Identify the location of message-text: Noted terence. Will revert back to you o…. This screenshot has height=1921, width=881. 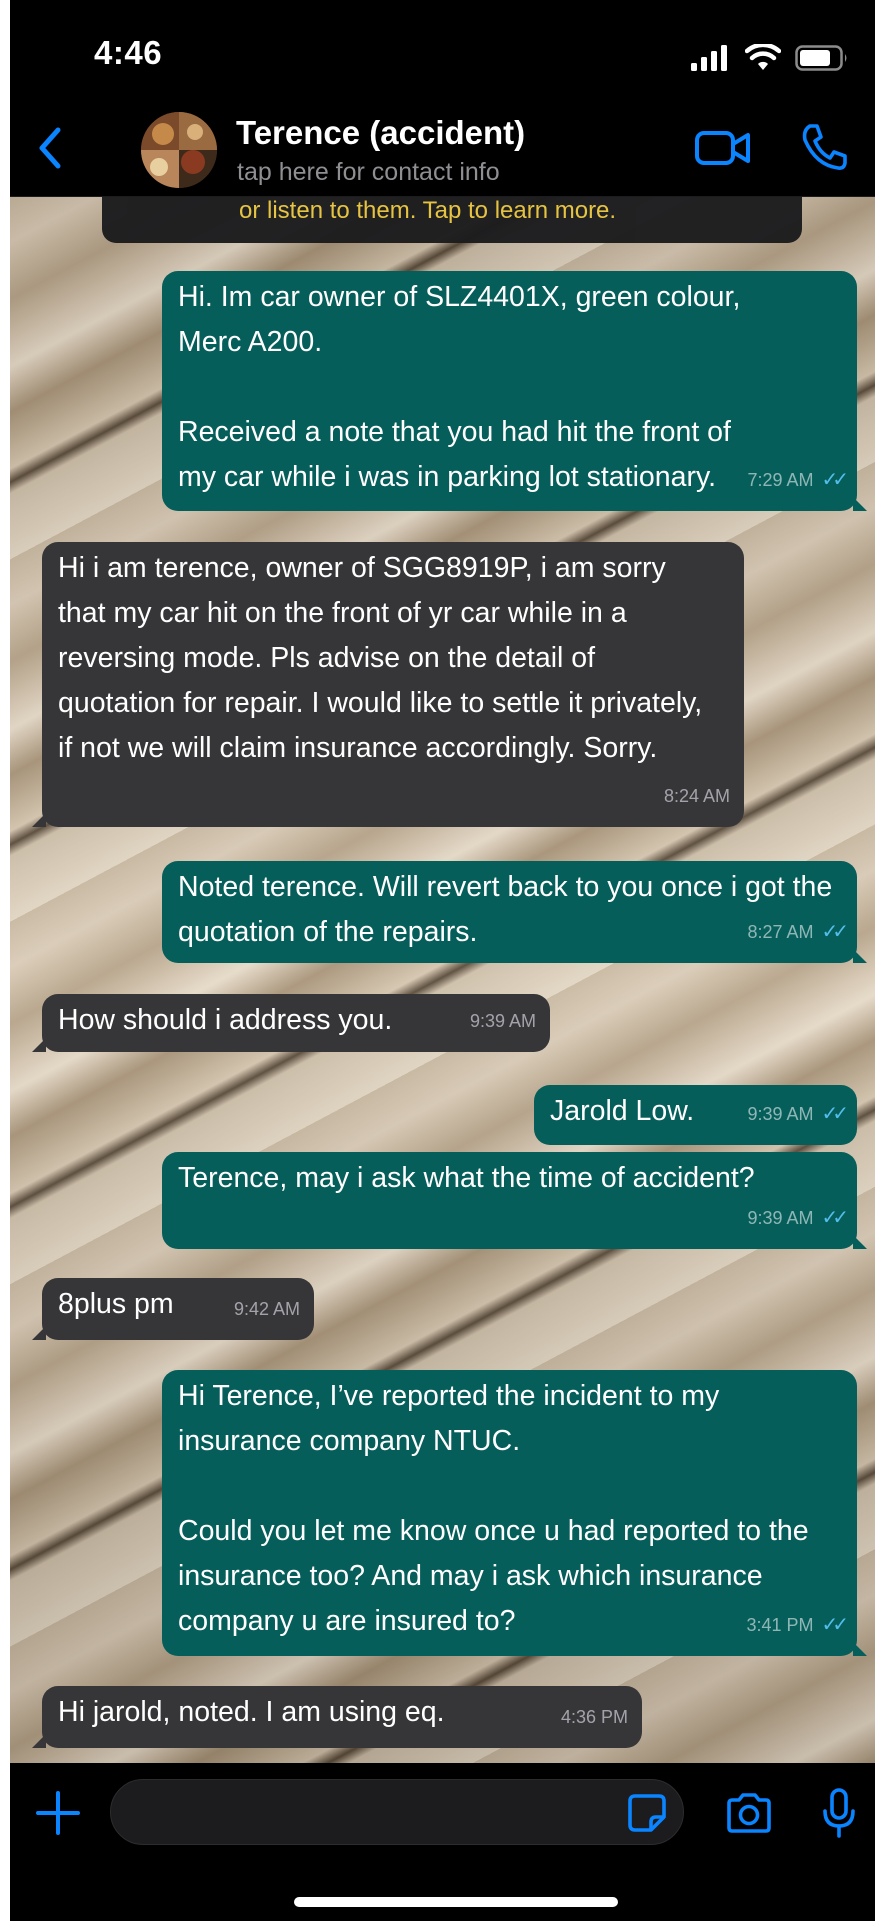
(509, 909).